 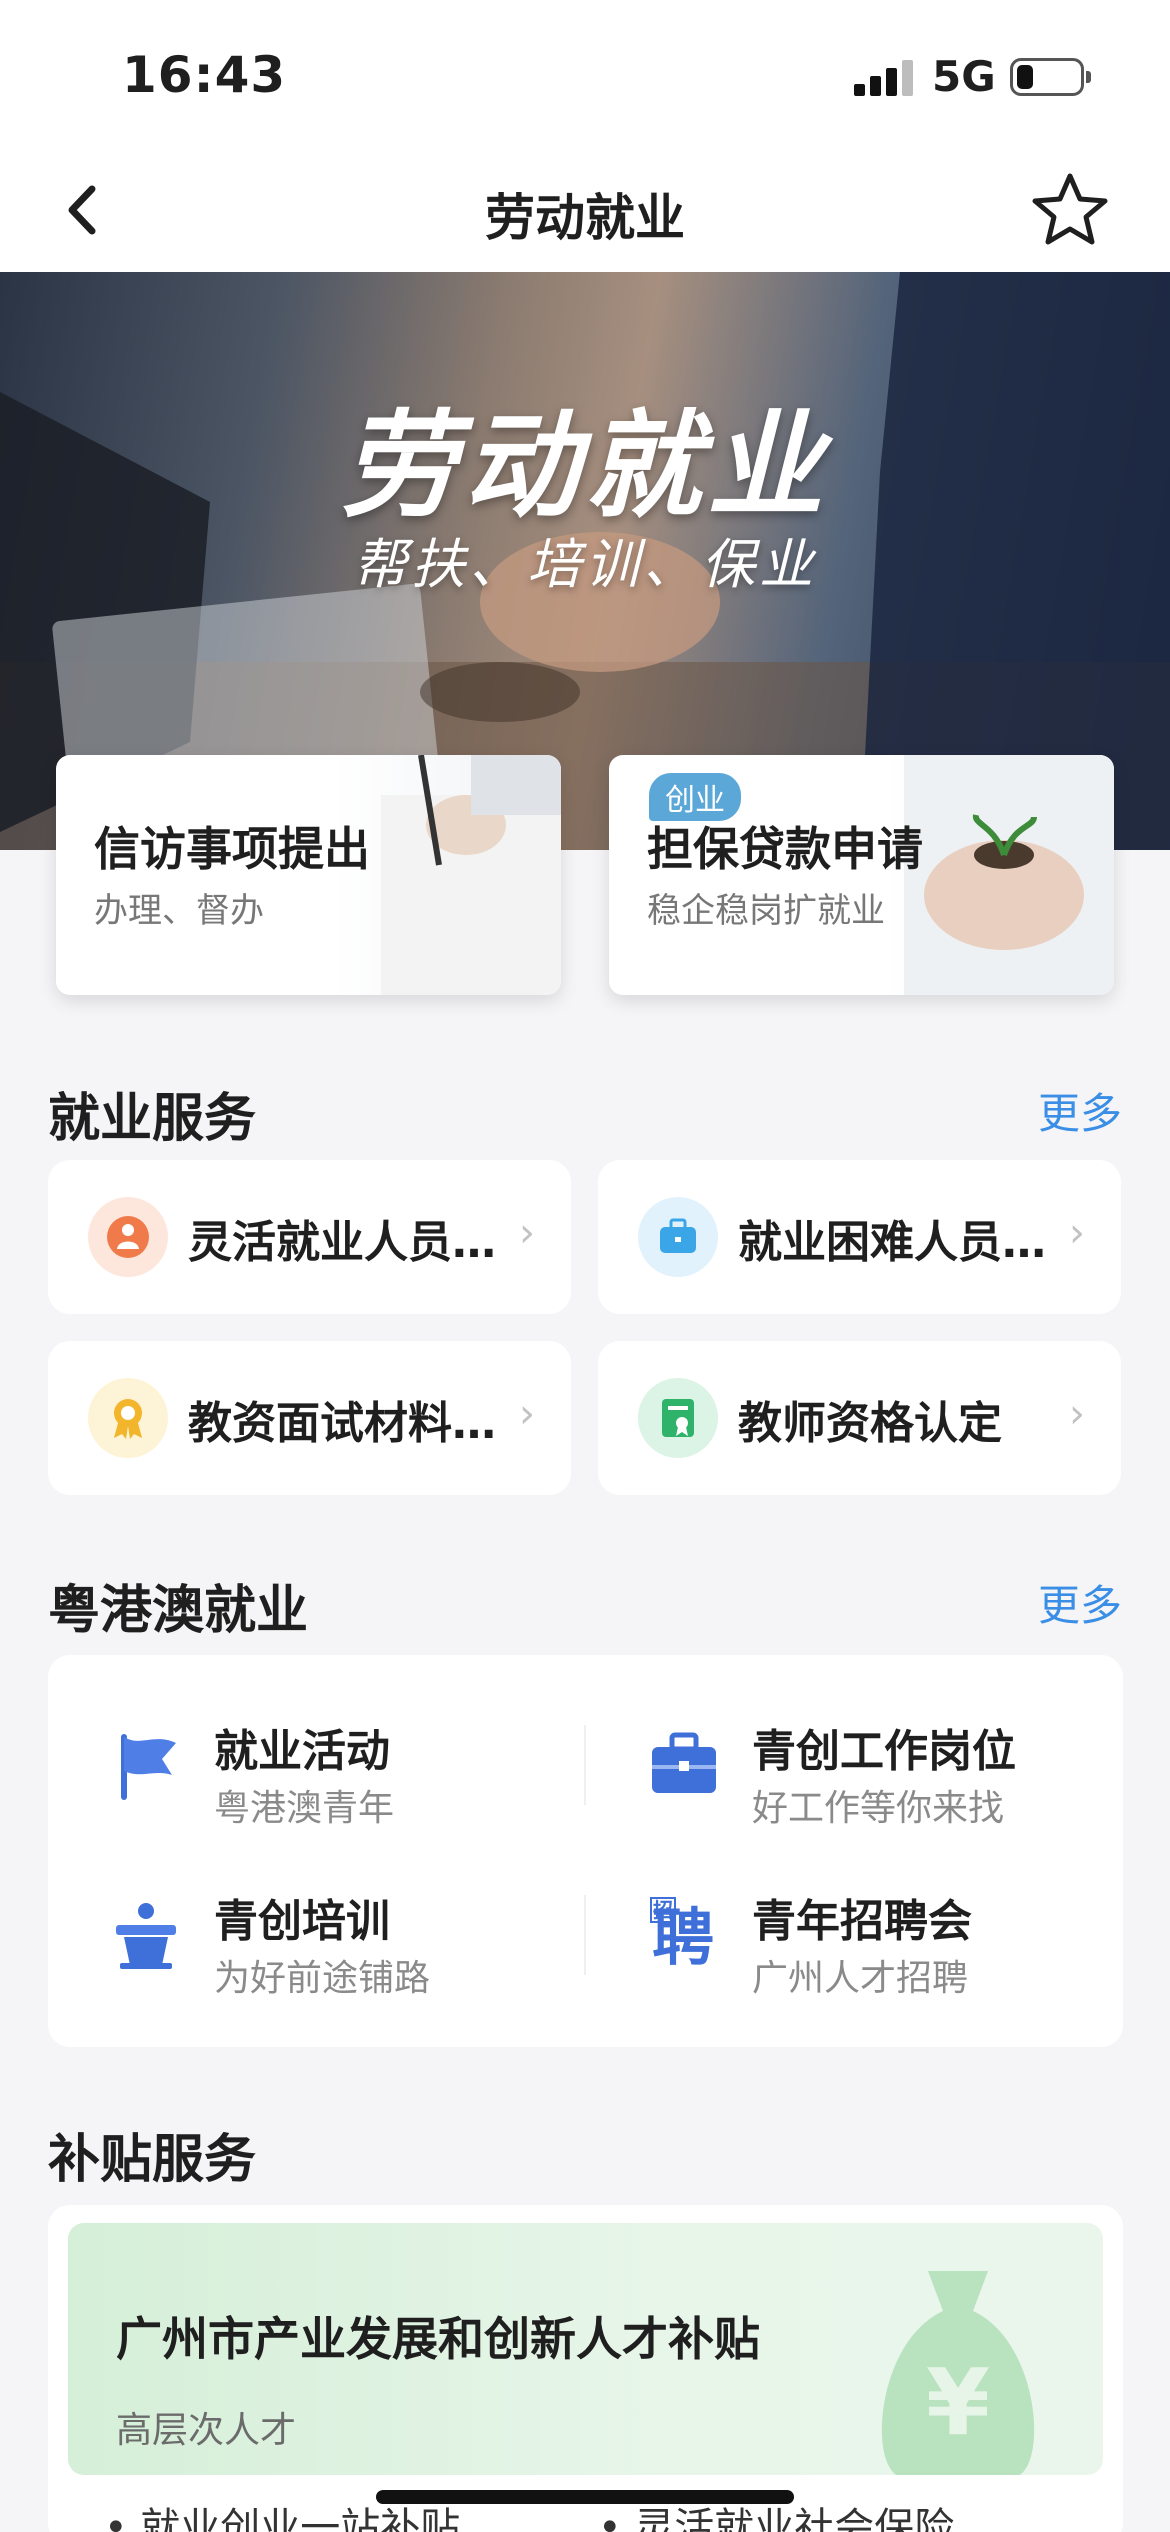 I want to click on money-bag-icon: ¥, so click(x=958, y=2368).